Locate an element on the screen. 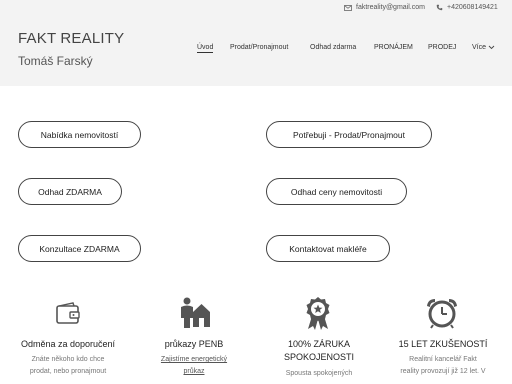  feature-referral-title: Odměna za doporučení is located at coordinates (68, 344).